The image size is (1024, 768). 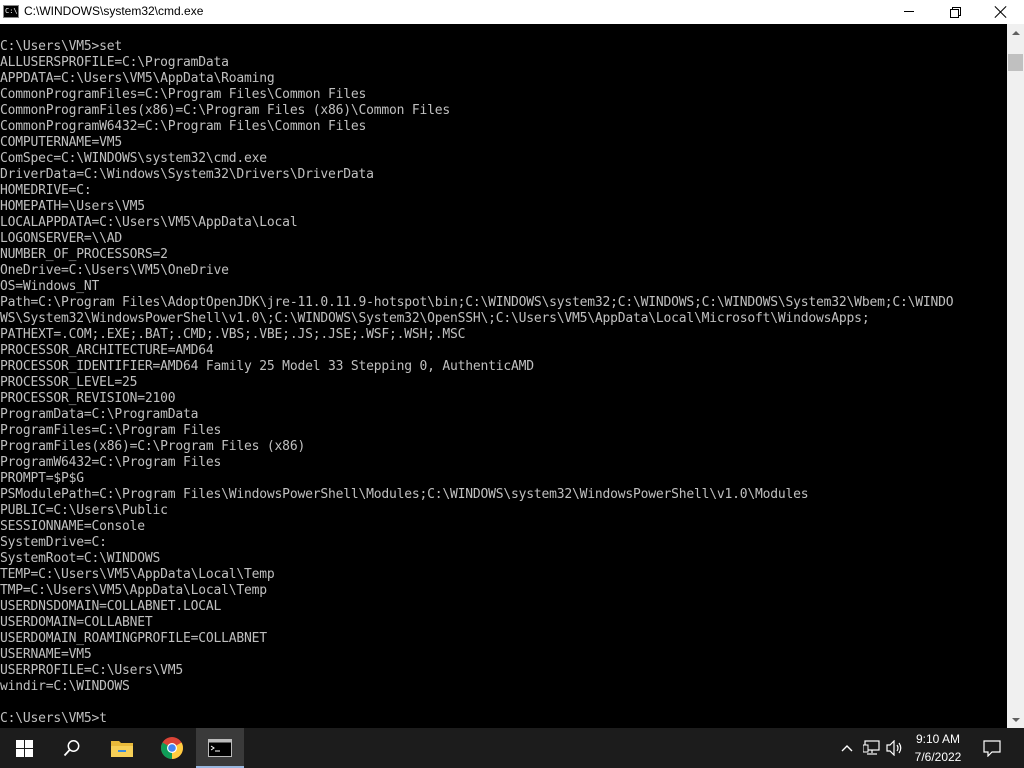 I want to click on volume-tray-button, so click(x=895, y=748).